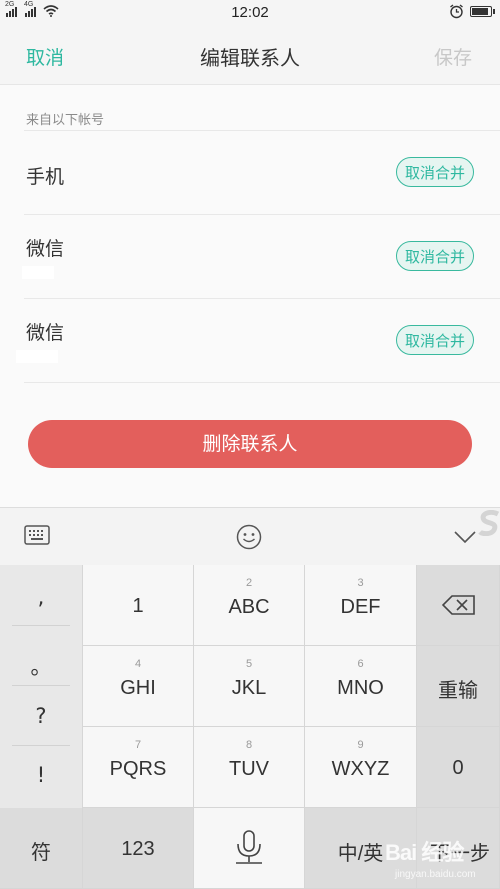  I want to click on key-digit: 4, so click(138, 664).